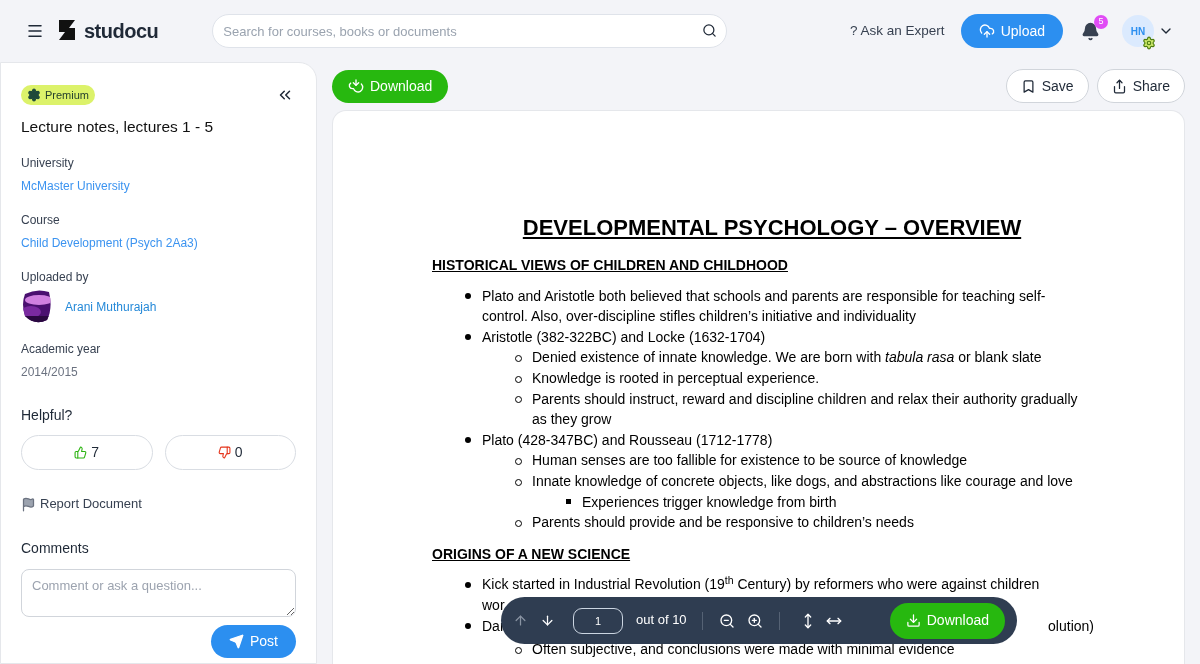 The image size is (1200, 664). Describe the element at coordinates (158, 243) in the screenshot. I see `field-link: Child Development (Psych 2Aa3)` at that location.